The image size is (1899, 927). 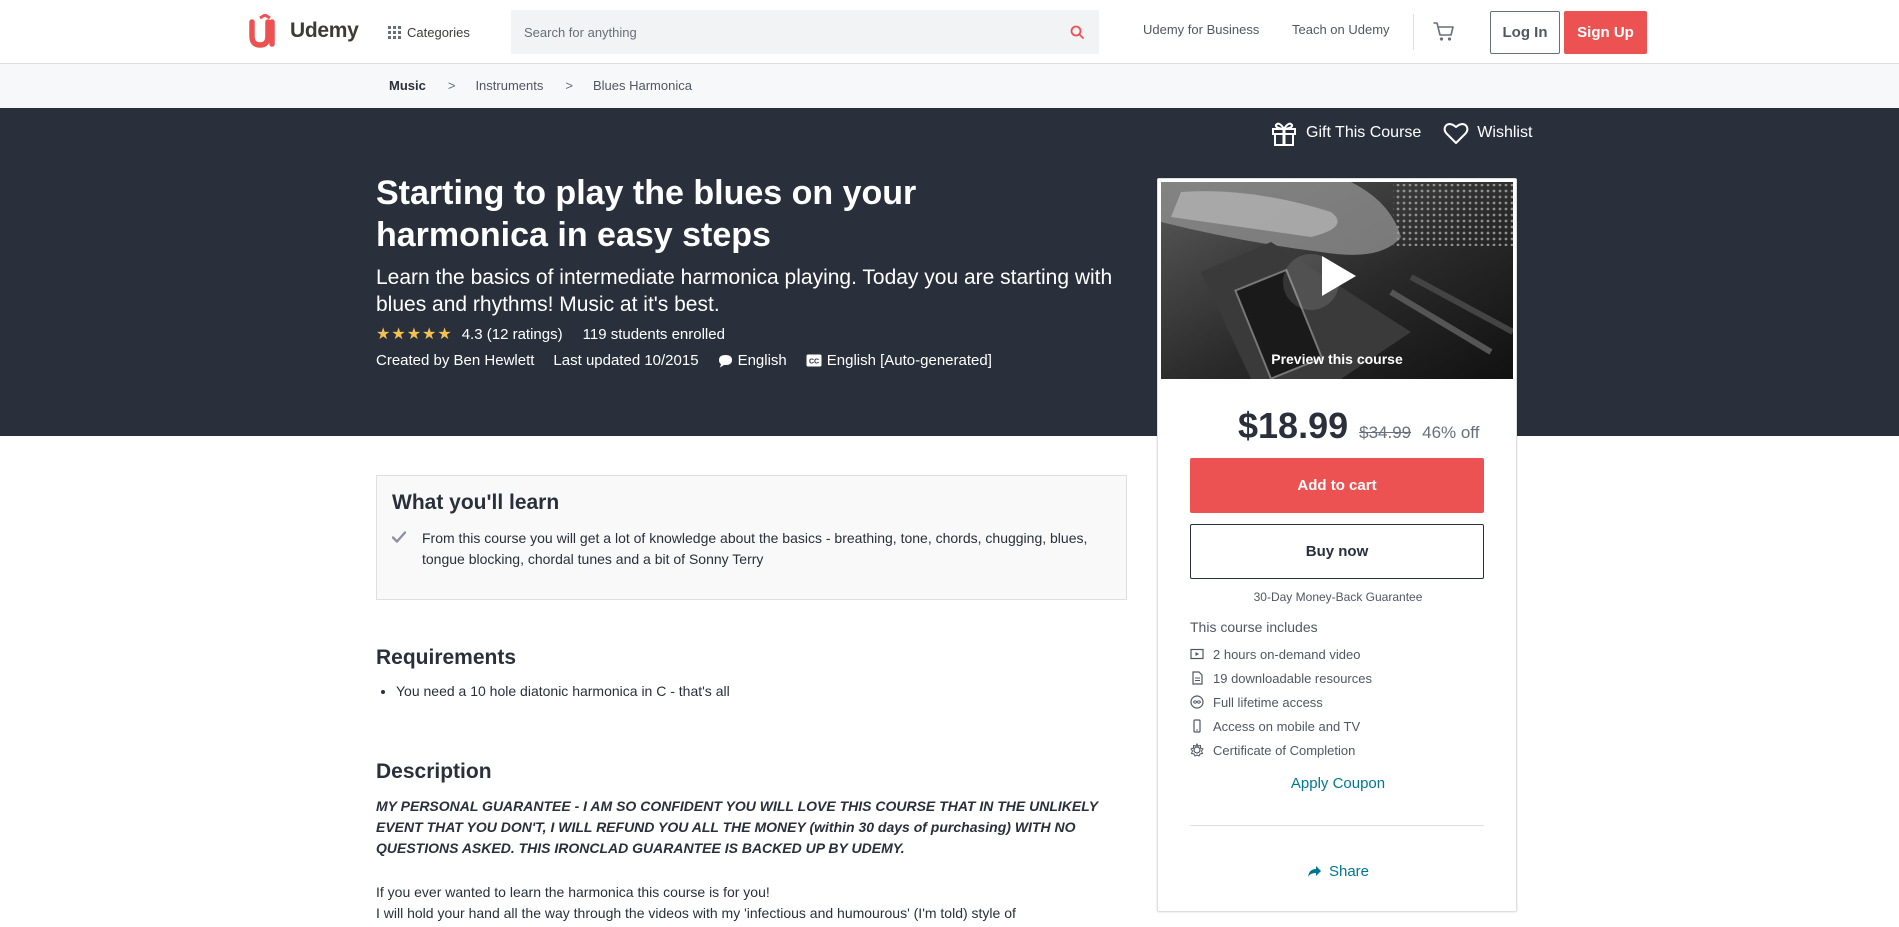 I want to click on breadcrumb-bar: Music > Instruments > Blues Harmonica, so click(x=949, y=86).